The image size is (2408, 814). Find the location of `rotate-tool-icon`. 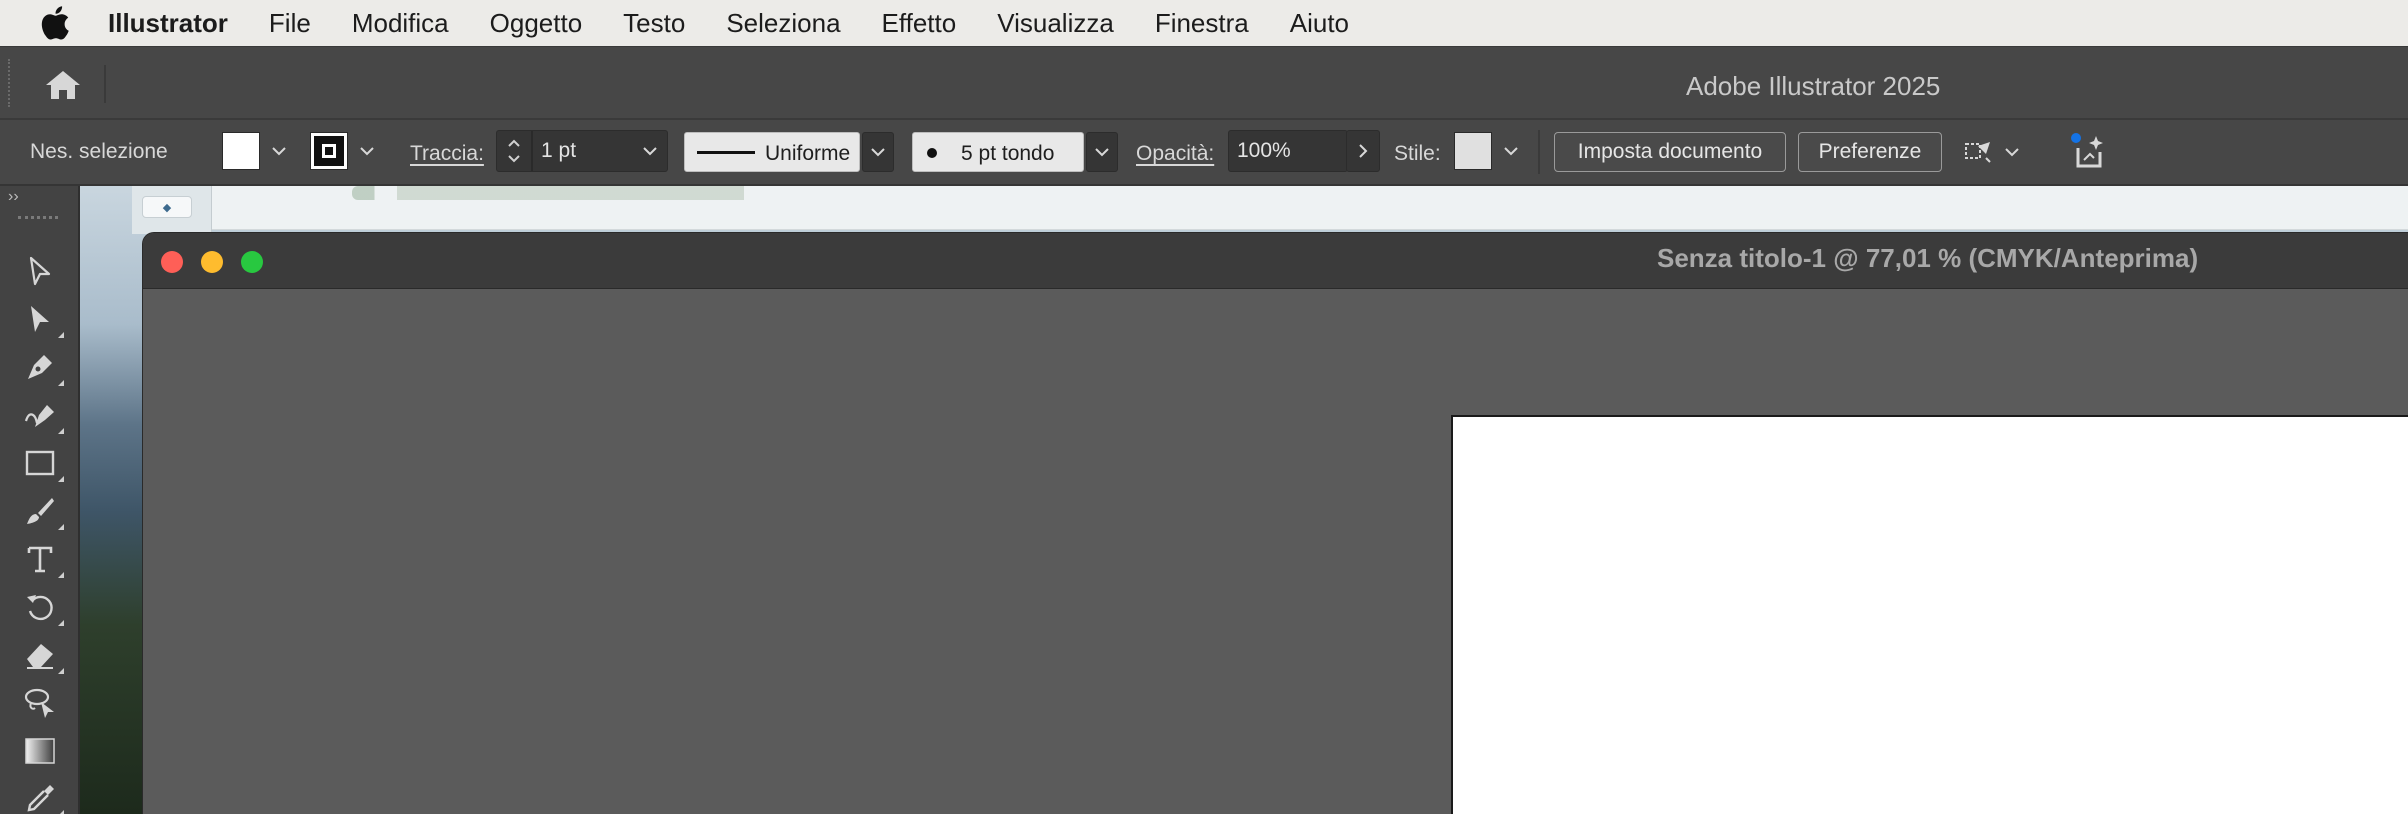

rotate-tool-icon is located at coordinates (40, 607).